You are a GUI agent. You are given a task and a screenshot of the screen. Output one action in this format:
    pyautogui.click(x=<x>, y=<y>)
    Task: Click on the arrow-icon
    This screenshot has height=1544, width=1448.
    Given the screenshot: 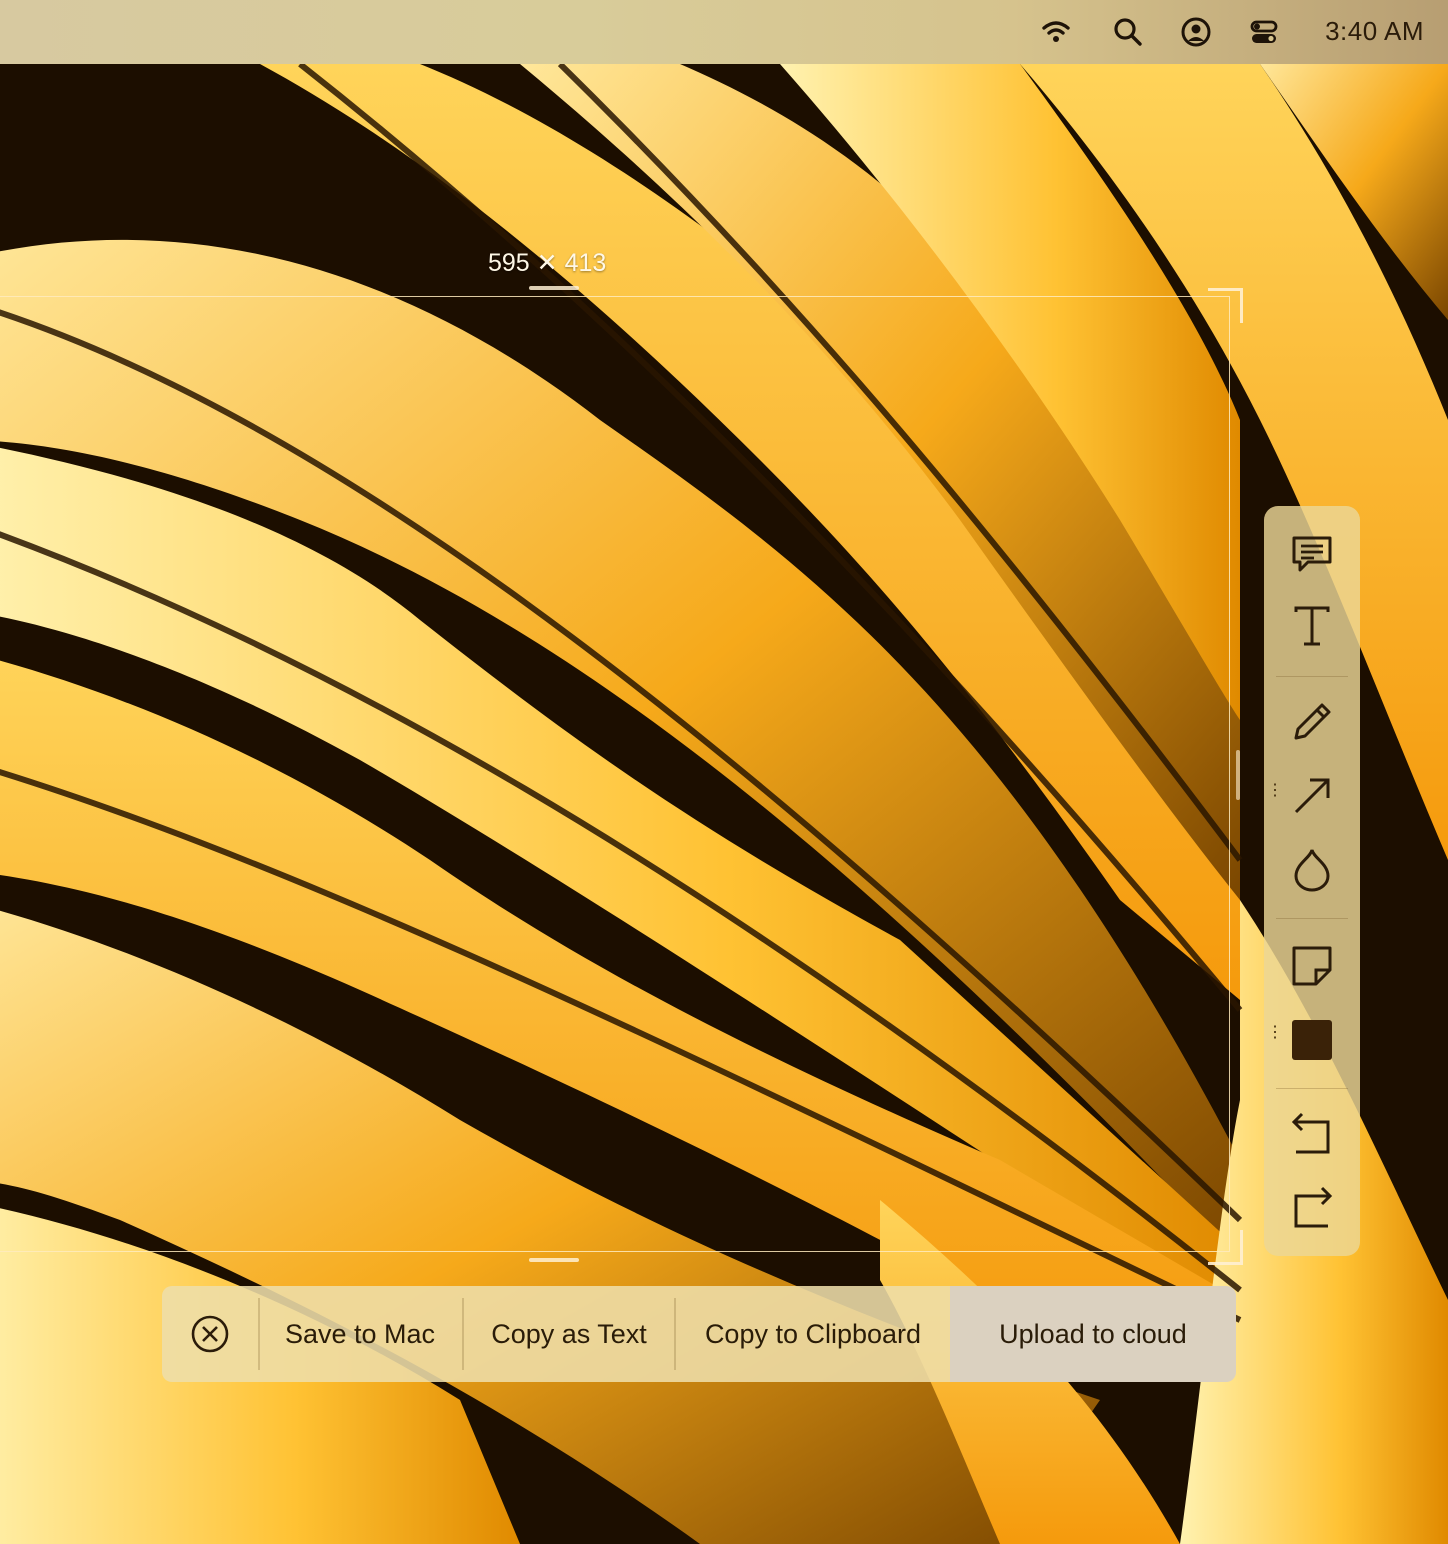 What is the action you would take?
    pyautogui.click(x=1312, y=796)
    